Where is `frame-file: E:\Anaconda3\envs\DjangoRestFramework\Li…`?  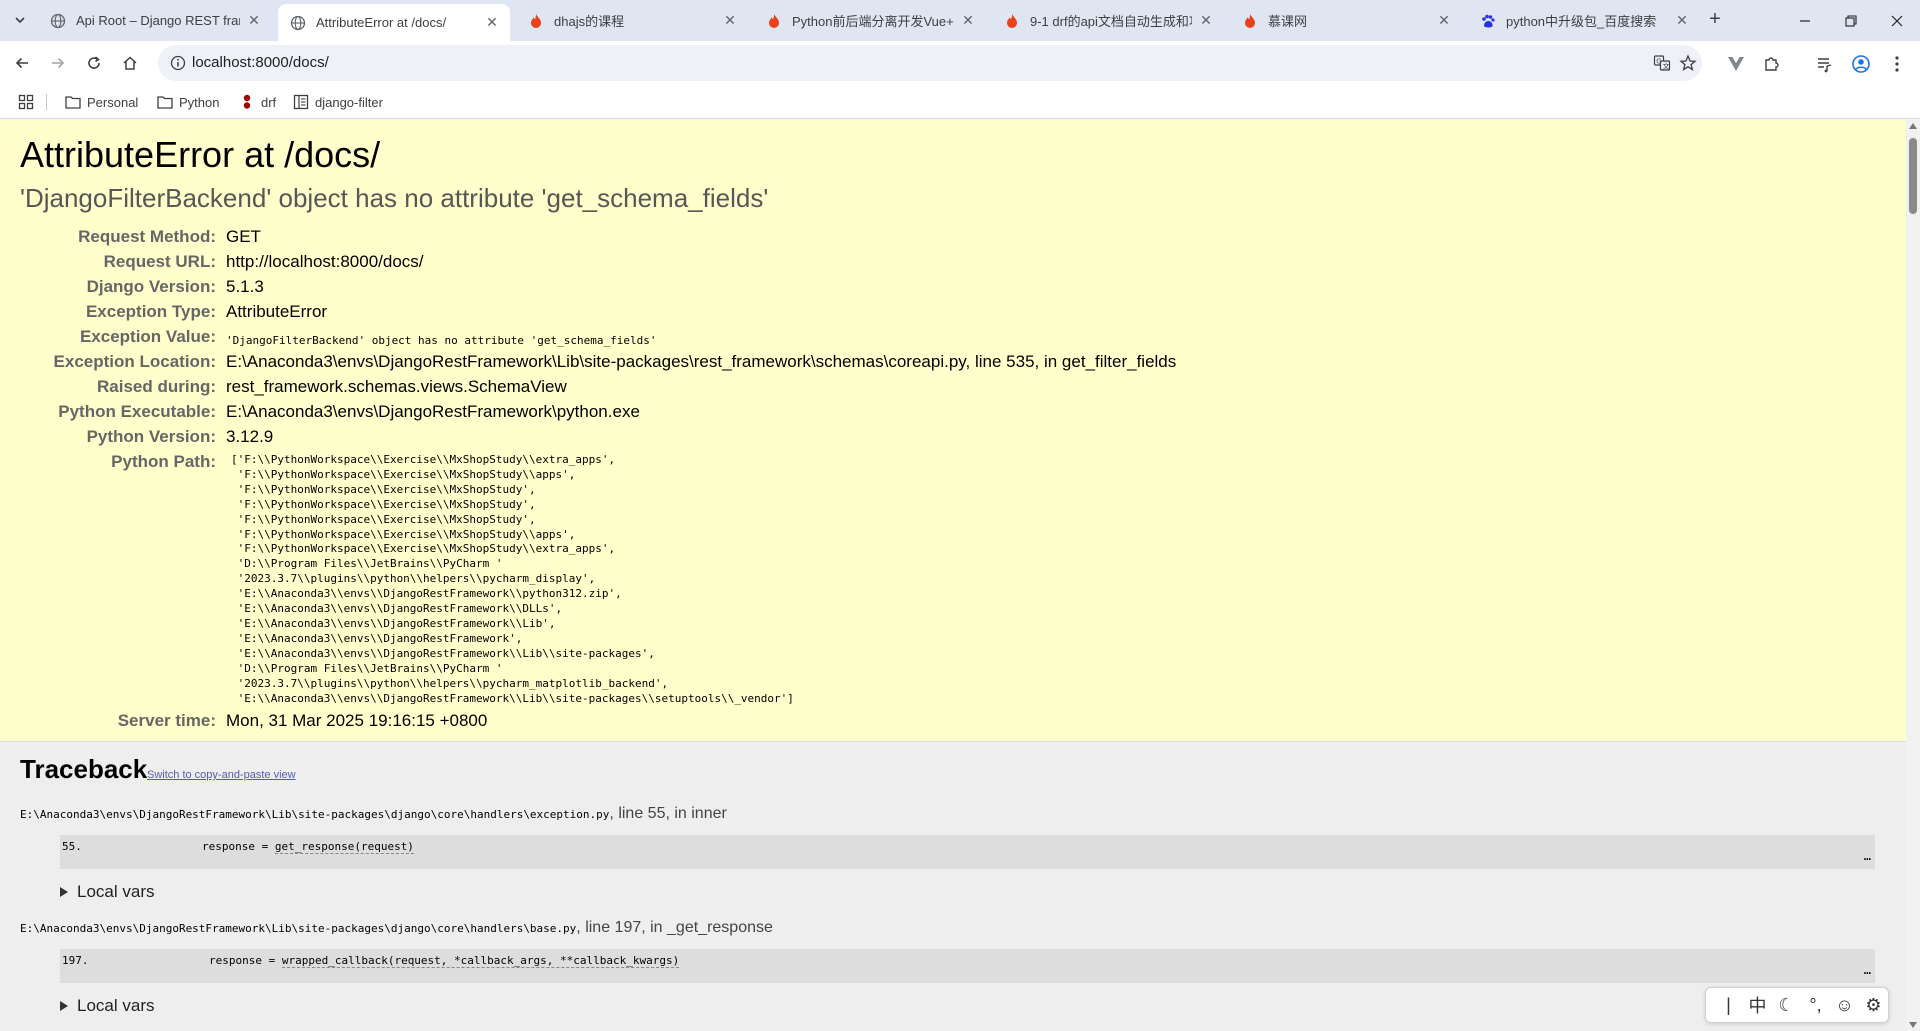 frame-file: E:\Anaconda3\envs\DjangoRestFramework\Li… is located at coordinates (298, 928).